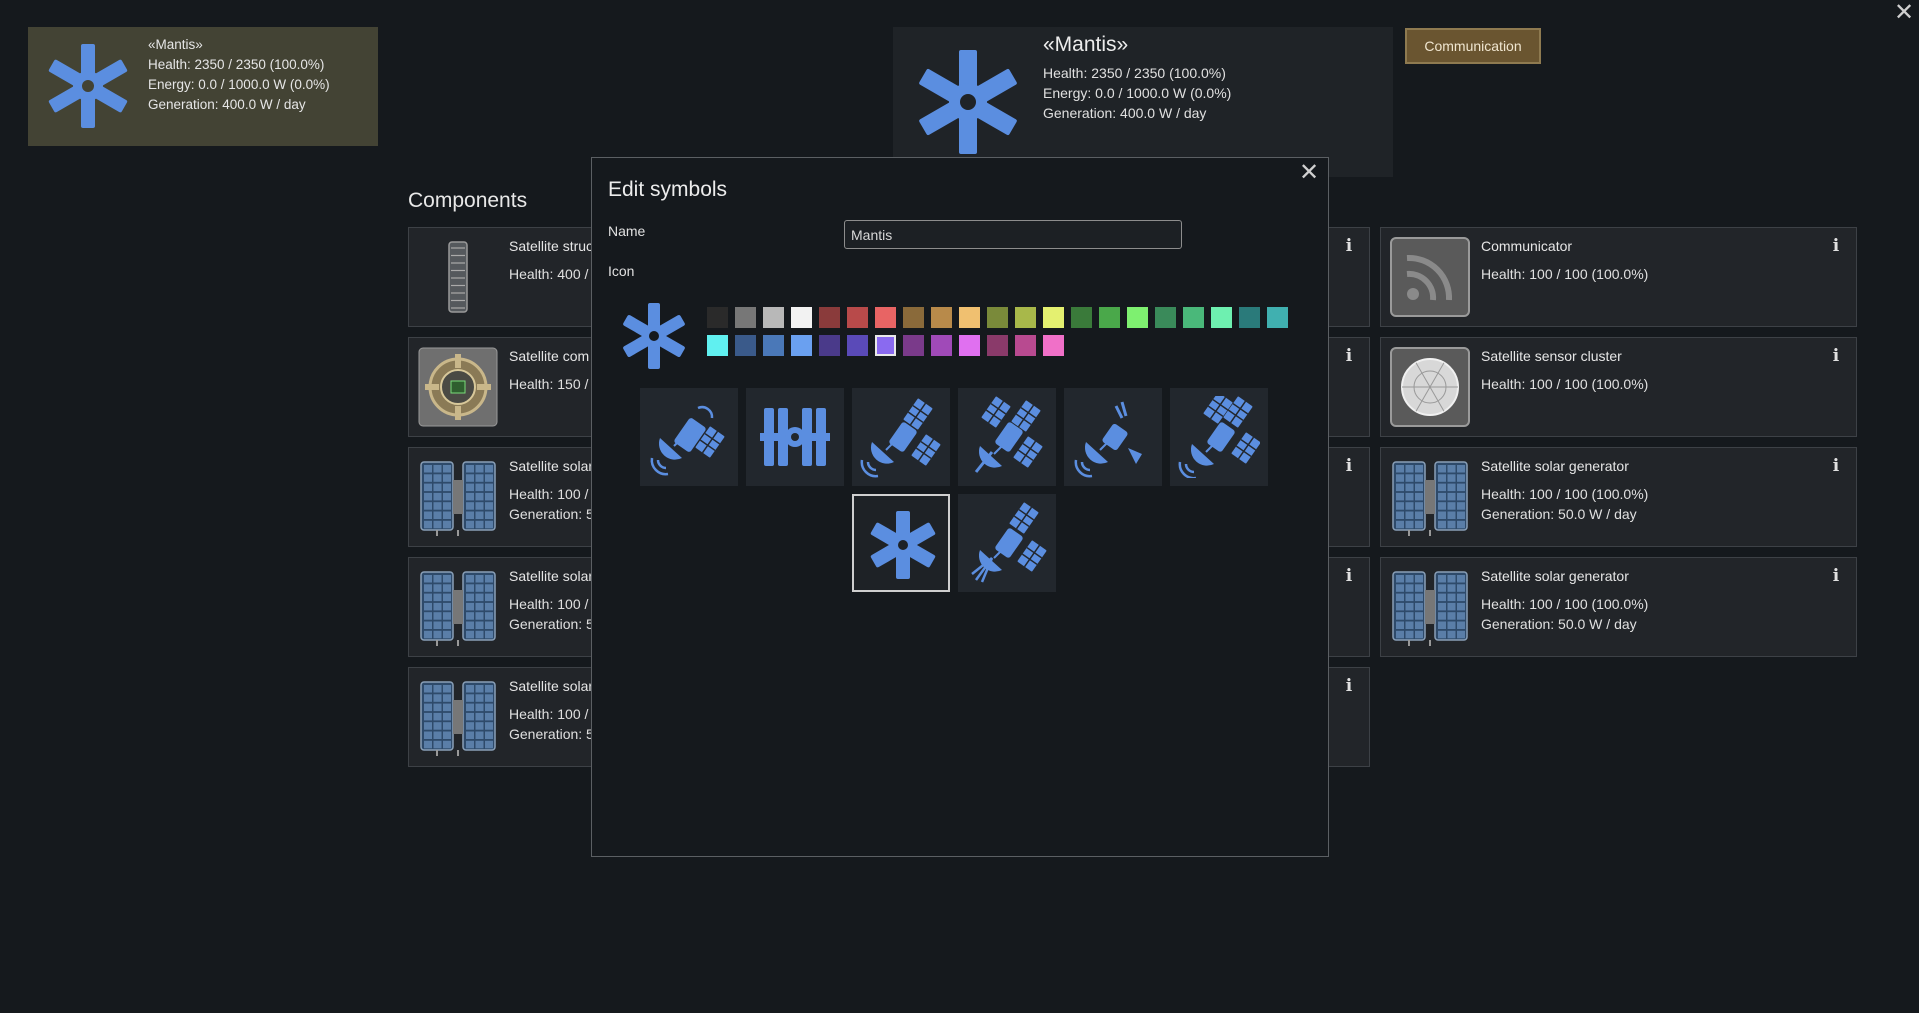 Image resolution: width=1919 pixels, height=1013 pixels. What do you see at coordinates (175, 44) in the screenshot?
I see `satellite-name: «Mantis»` at bounding box center [175, 44].